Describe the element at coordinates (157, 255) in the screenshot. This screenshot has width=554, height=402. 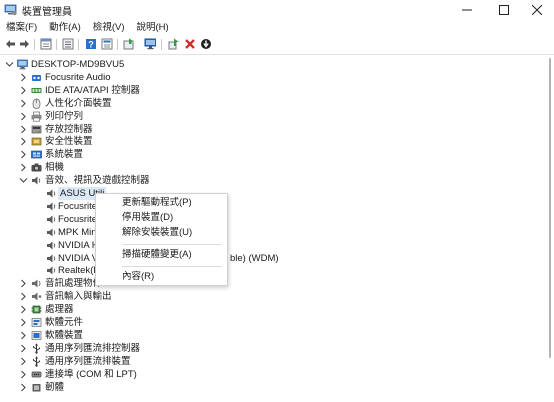
I see `context-scan-hardware: 掃描硬體變更(A)` at that location.